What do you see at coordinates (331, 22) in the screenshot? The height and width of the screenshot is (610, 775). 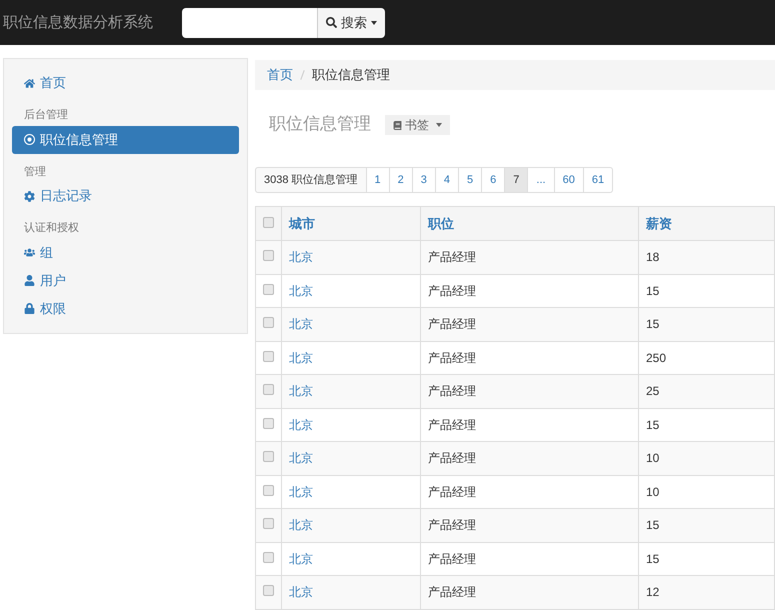 I see `search-icon` at bounding box center [331, 22].